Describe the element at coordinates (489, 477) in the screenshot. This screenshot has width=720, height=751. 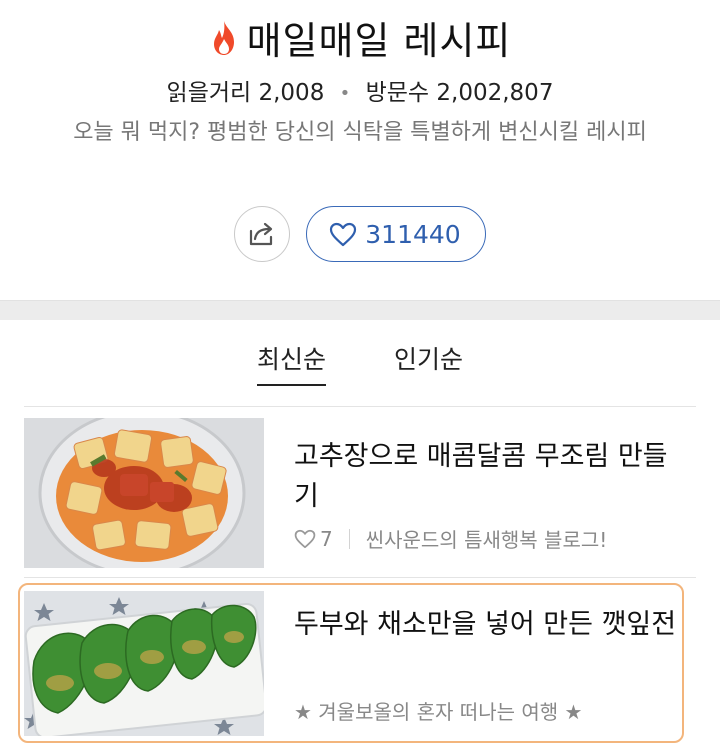
I see `recipe-title: 고추장으로 매콤달콤 무조림 만들기` at that location.